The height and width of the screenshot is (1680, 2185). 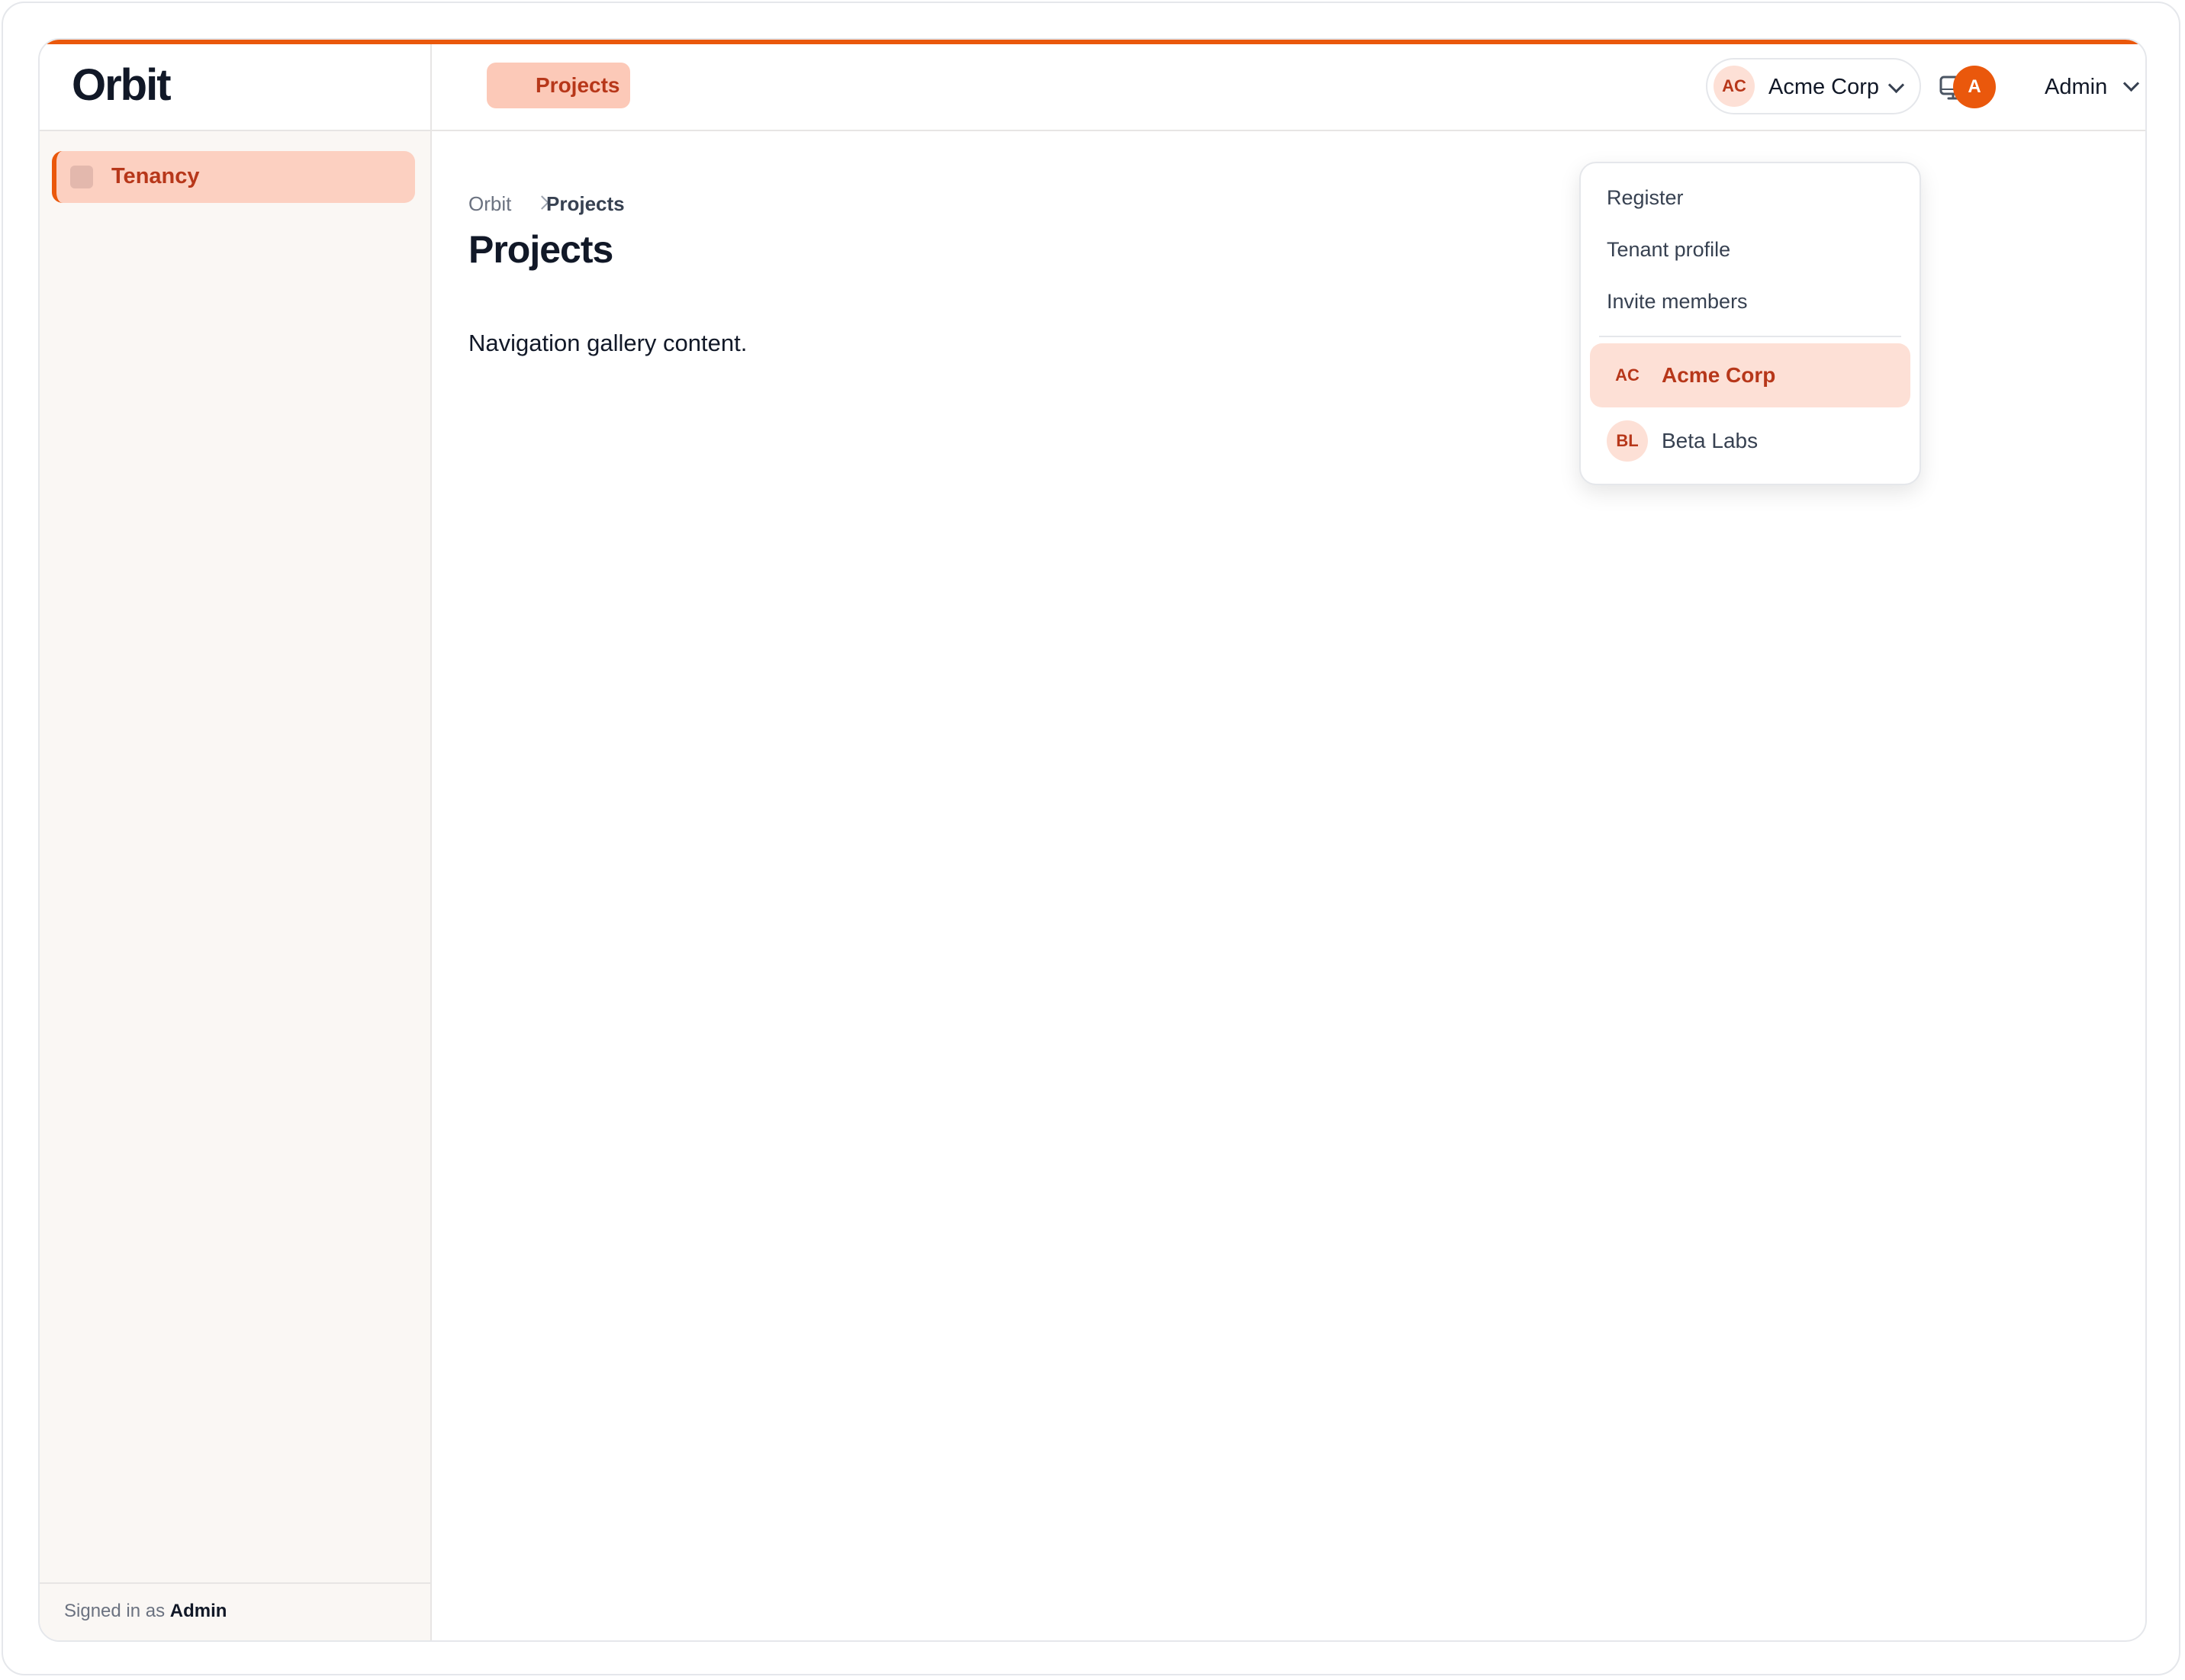 What do you see at coordinates (1668, 250) in the screenshot?
I see `menu-item-tenant-profile: Tenant profile` at bounding box center [1668, 250].